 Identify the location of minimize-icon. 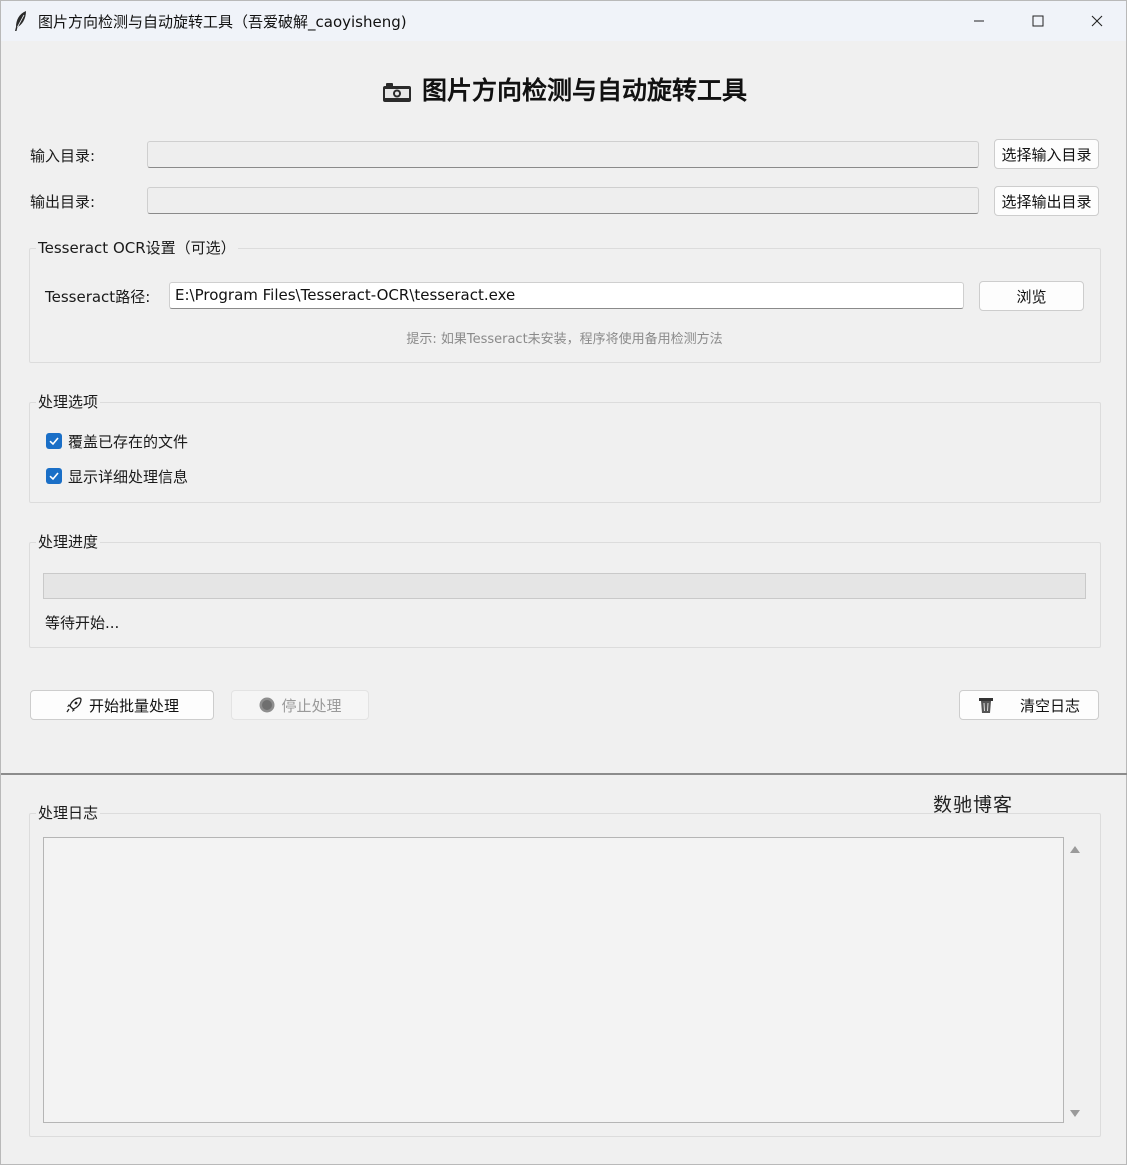
(979, 21).